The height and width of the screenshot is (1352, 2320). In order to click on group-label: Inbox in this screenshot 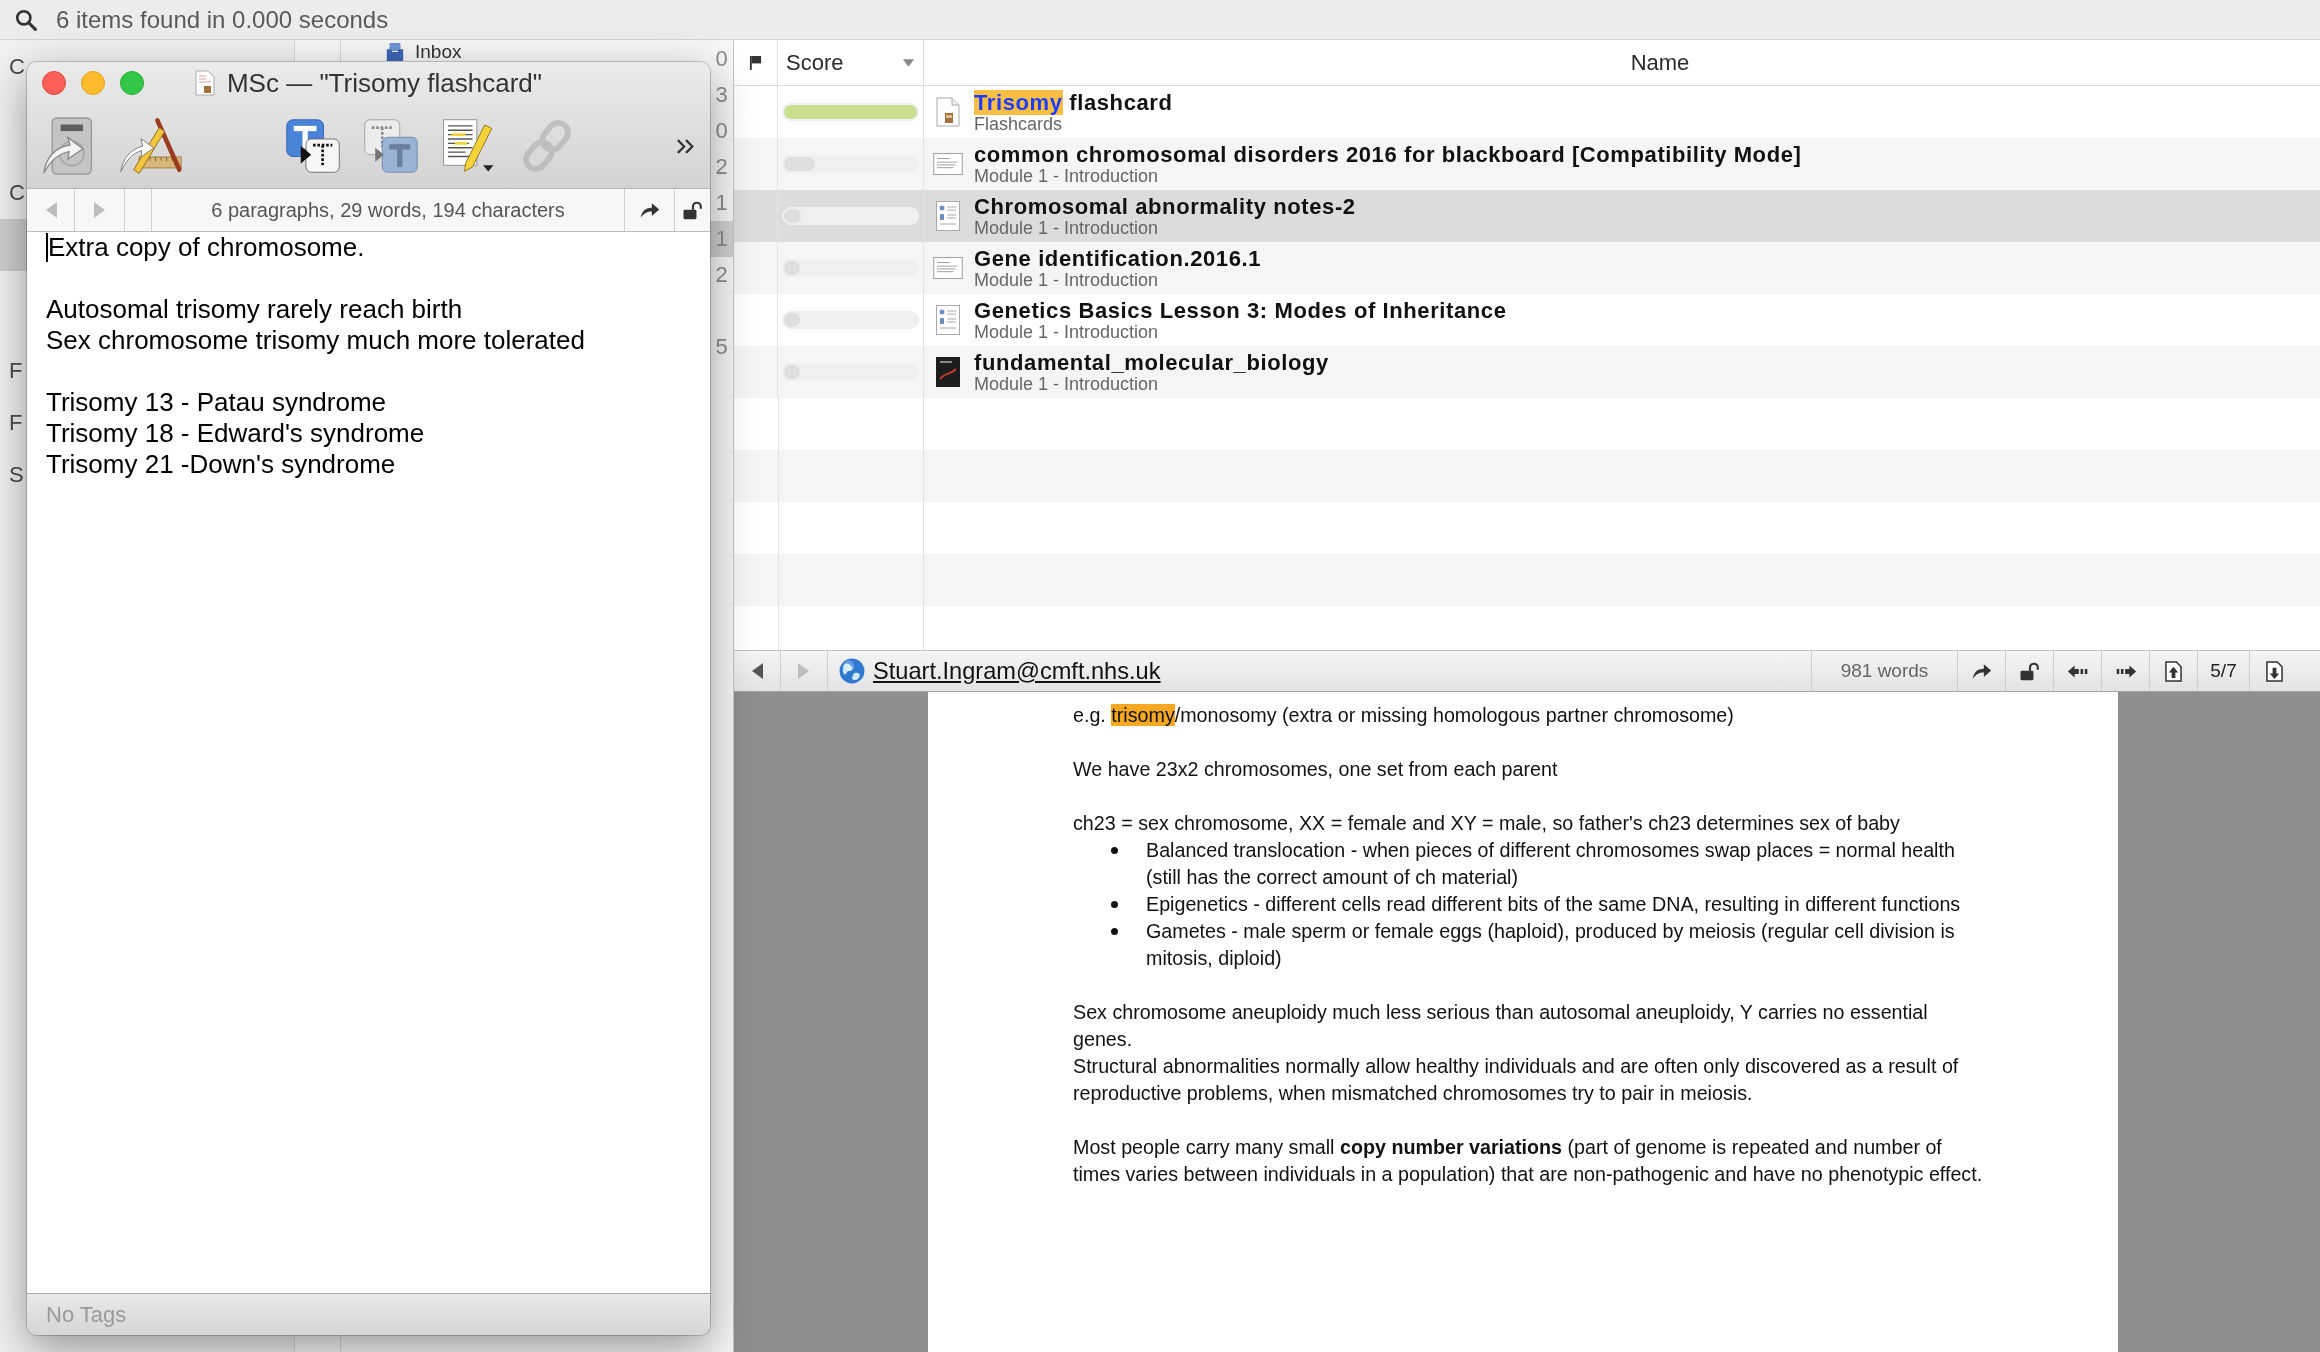, I will do `click(438, 52)`.